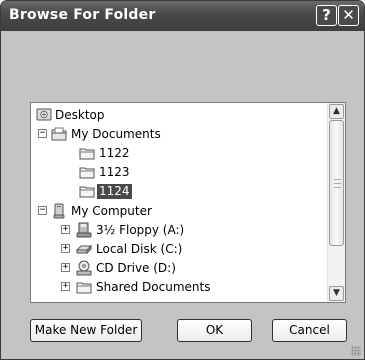 Image resolution: width=365 pixels, height=360 pixels. What do you see at coordinates (179, 191) in the screenshot?
I see `tree-item-1124: 1124` at bounding box center [179, 191].